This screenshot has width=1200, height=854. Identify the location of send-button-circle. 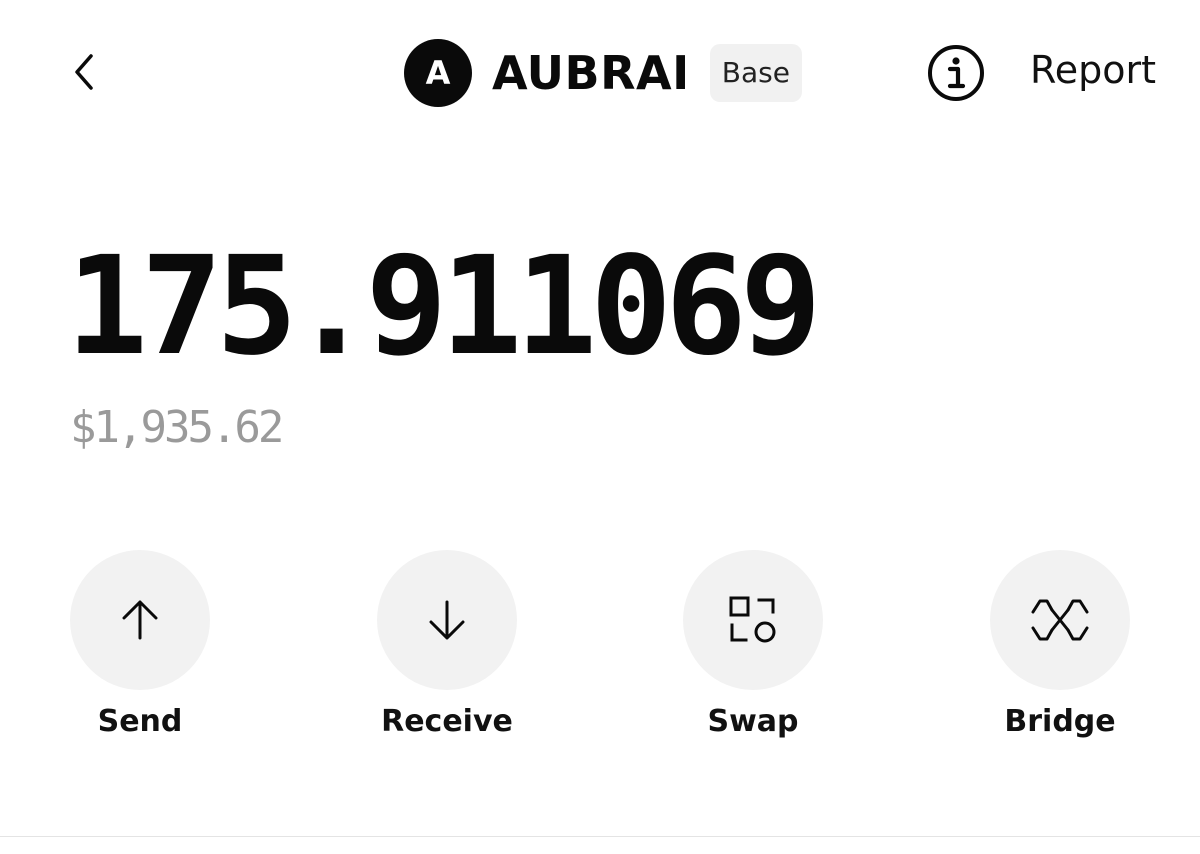
(140, 620).